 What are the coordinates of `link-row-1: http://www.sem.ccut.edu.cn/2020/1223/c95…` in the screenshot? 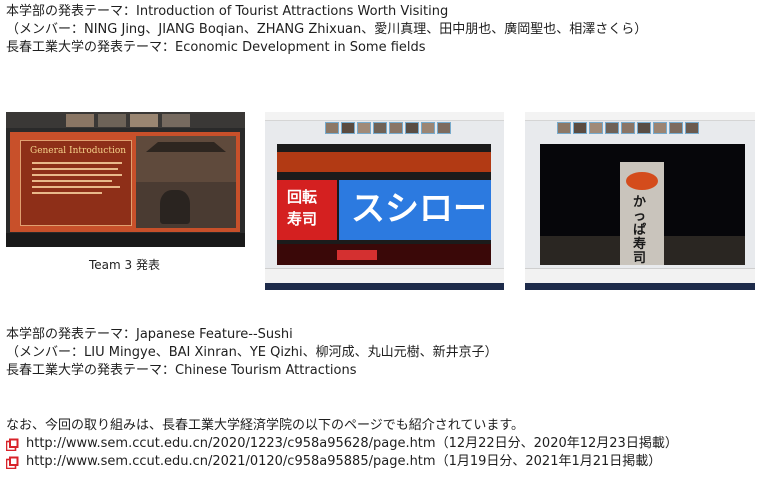 It's located at (342, 444).